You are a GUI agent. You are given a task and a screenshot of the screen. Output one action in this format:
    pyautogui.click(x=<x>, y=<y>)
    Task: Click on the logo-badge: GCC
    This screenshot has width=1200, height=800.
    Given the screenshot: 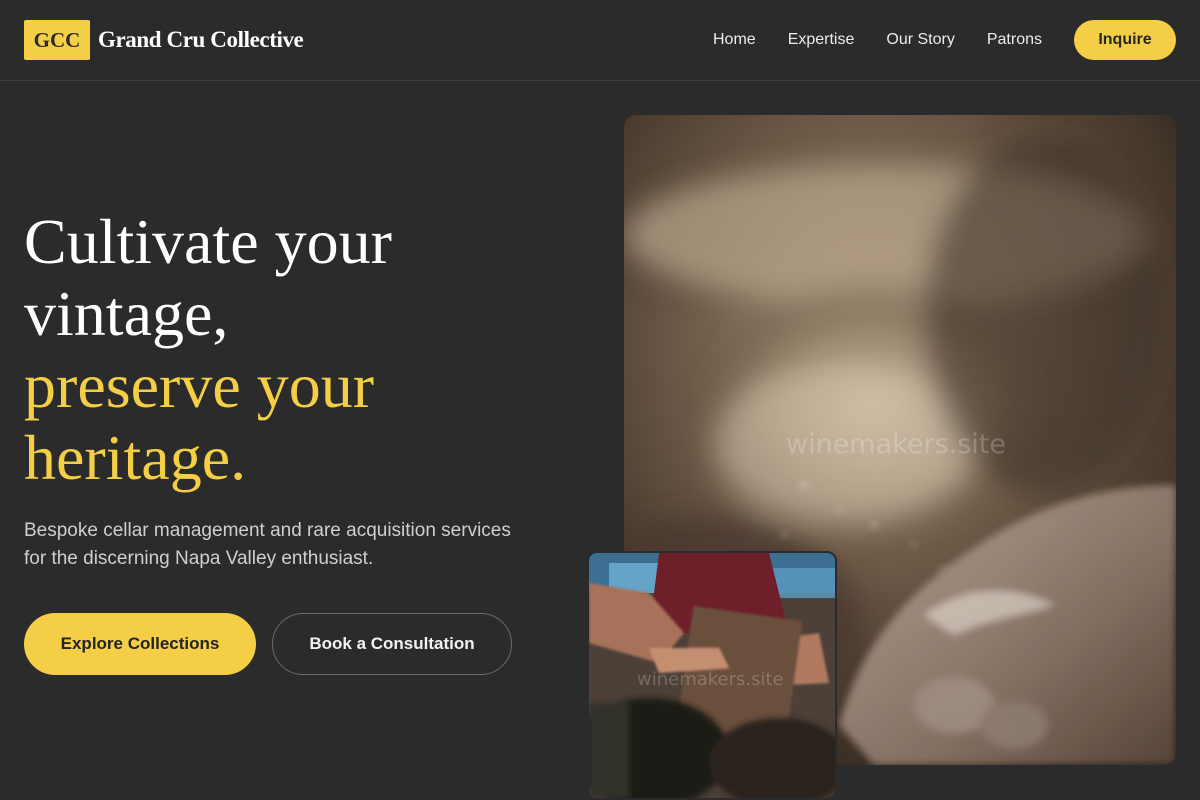 What is the action you would take?
    pyautogui.click(x=57, y=40)
    